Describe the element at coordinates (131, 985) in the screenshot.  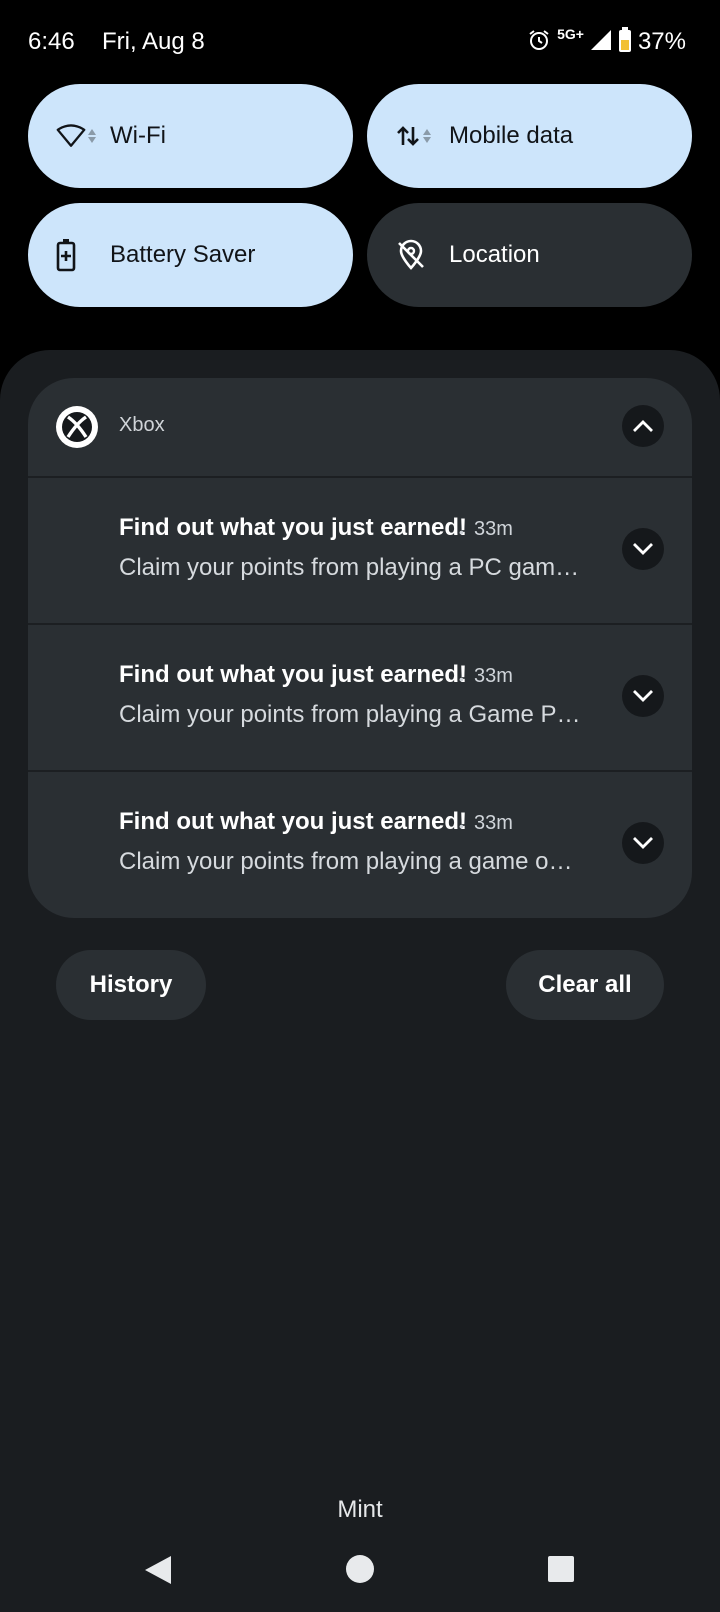
I see `history-button: History` at that location.